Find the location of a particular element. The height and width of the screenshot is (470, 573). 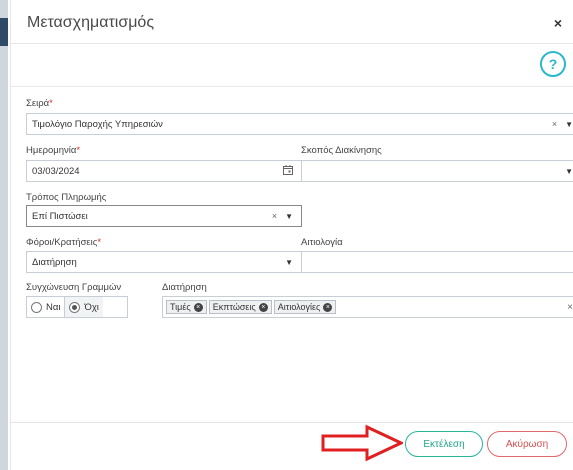

date-value: 03/03/2024 is located at coordinates (56, 171).